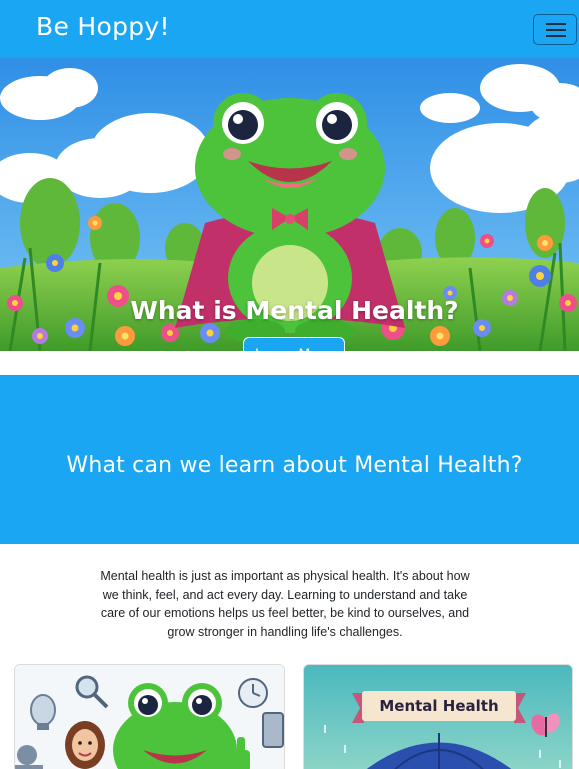 Image resolution: width=579 pixels, height=769 pixels. What do you see at coordinates (294, 310) in the screenshot?
I see `hero-title: What is Mental Health?` at bounding box center [294, 310].